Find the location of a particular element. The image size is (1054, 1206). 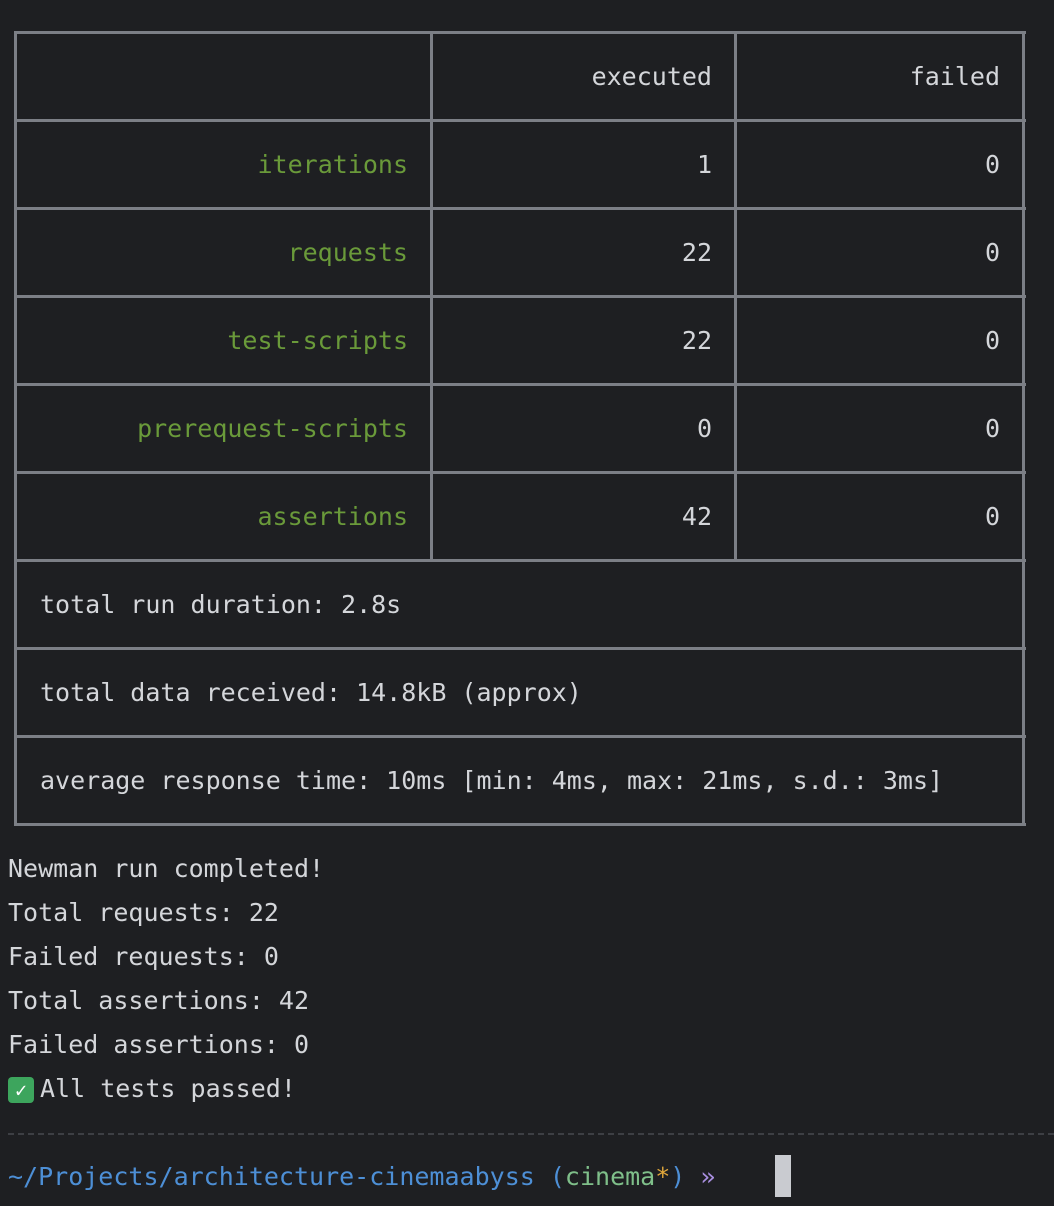

prompt-dirty-marker: * is located at coordinates (663, 1176).